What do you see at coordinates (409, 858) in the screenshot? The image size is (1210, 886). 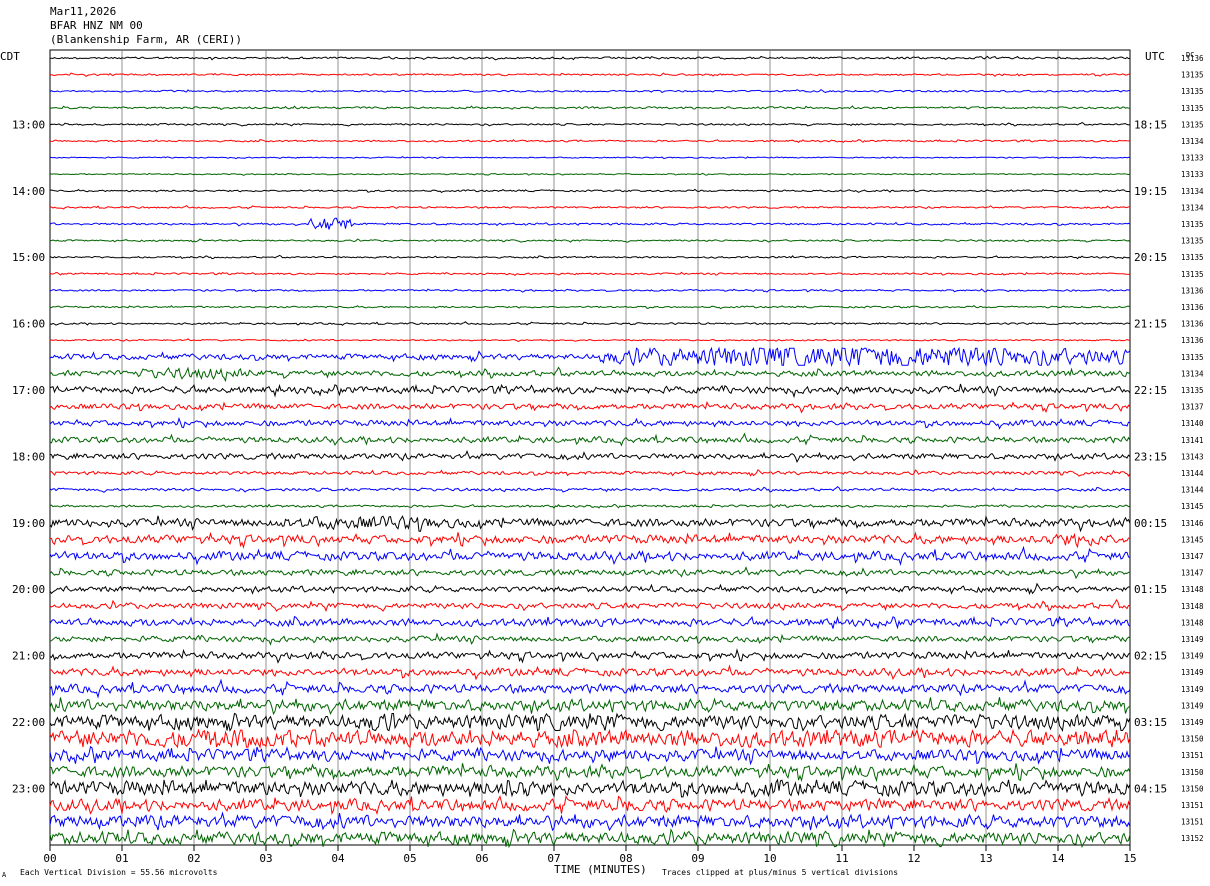 I see `x-tick-label-05: 05` at bounding box center [409, 858].